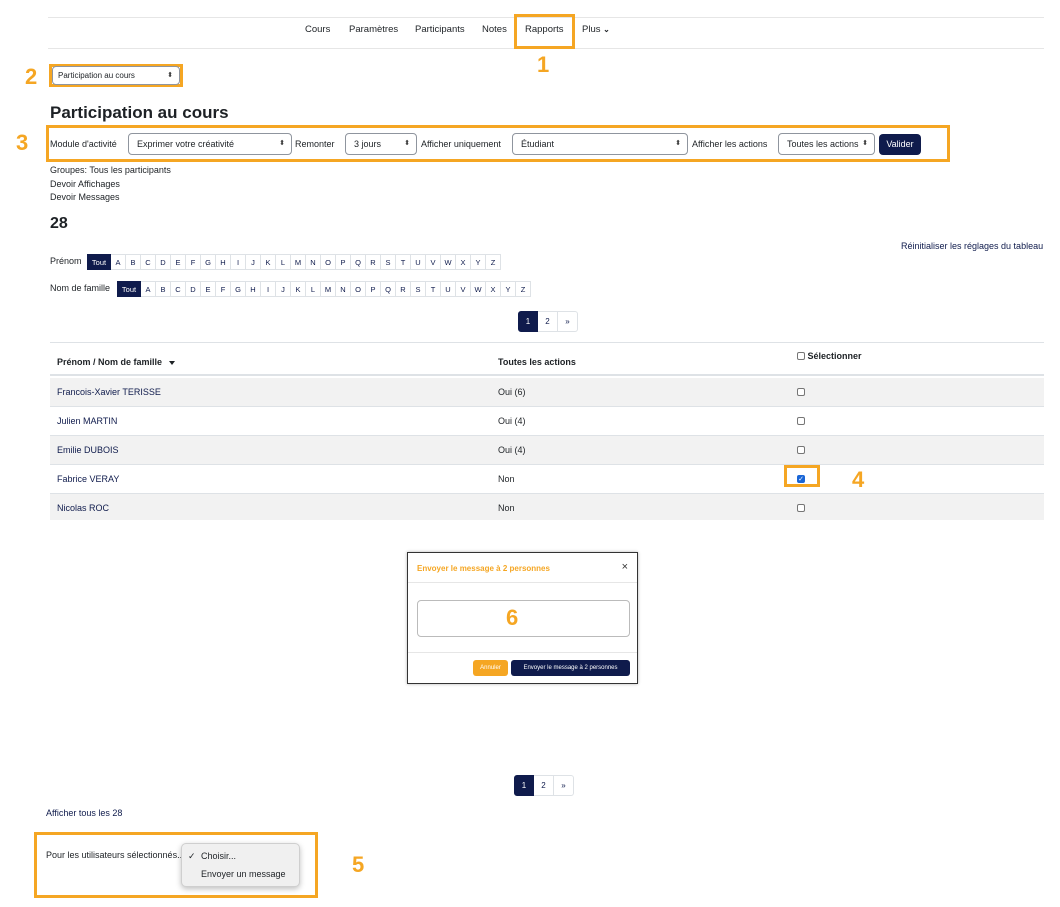 The width and height of the screenshot is (1060, 907). Describe the element at coordinates (381, 144) in the screenshot. I see `back-select: 3 jours ⬍` at that location.